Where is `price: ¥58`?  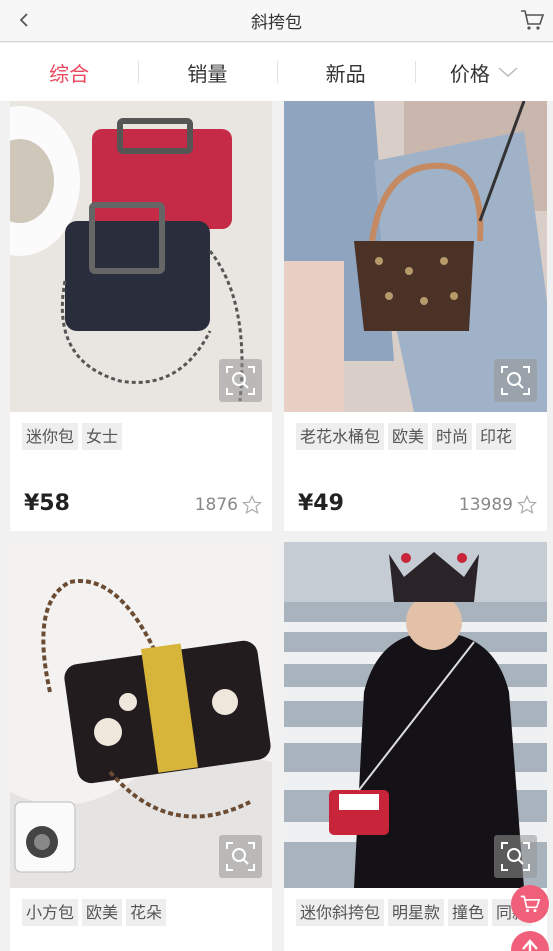
price: ¥58 is located at coordinates (47, 503).